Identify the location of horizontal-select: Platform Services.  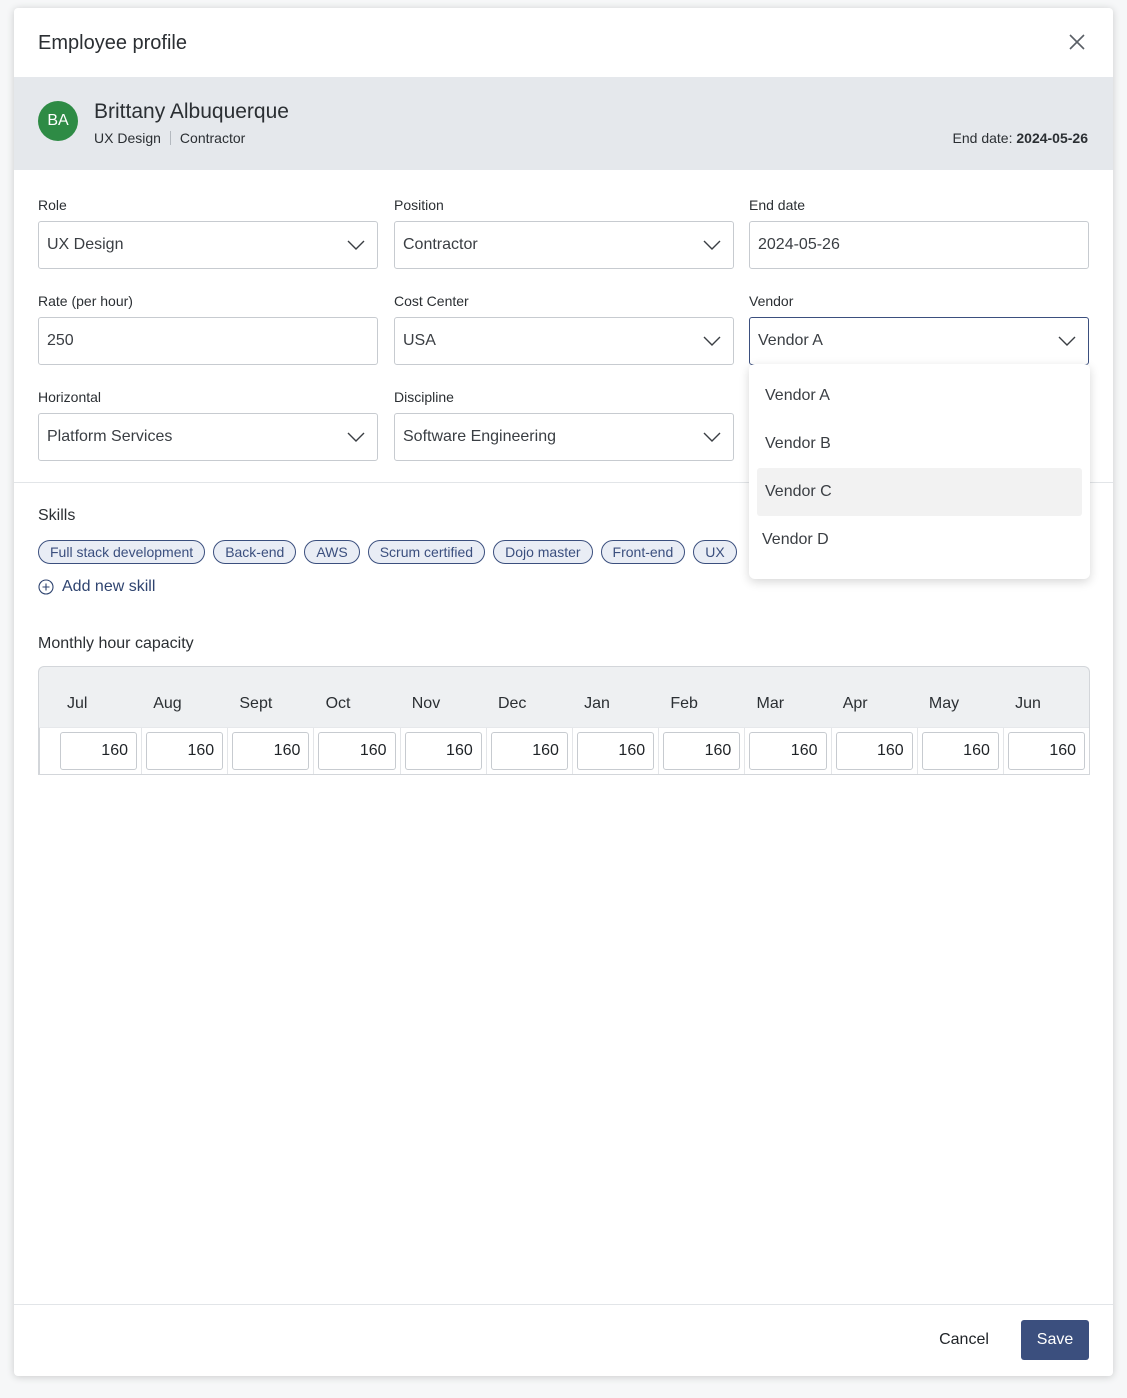
(208, 437).